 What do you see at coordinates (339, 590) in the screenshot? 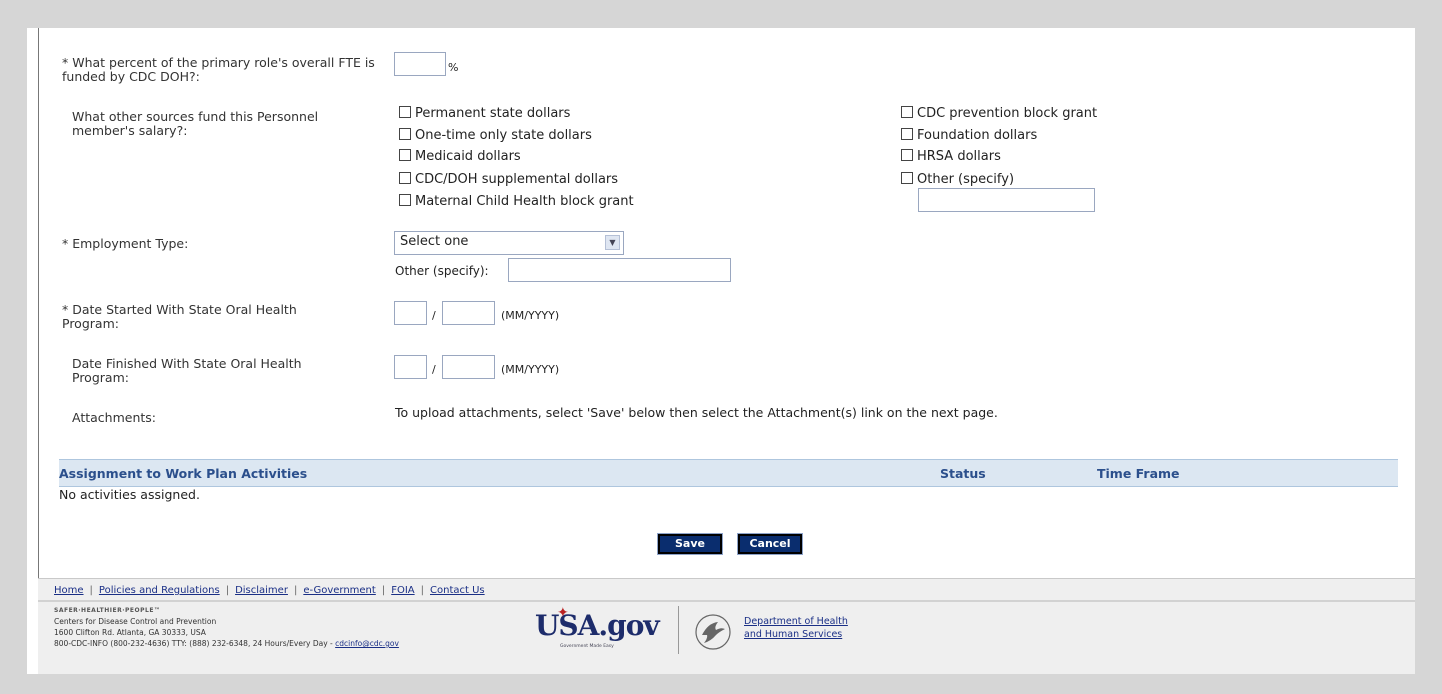
I see `footer-link-egovernment: e-Government` at bounding box center [339, 590].